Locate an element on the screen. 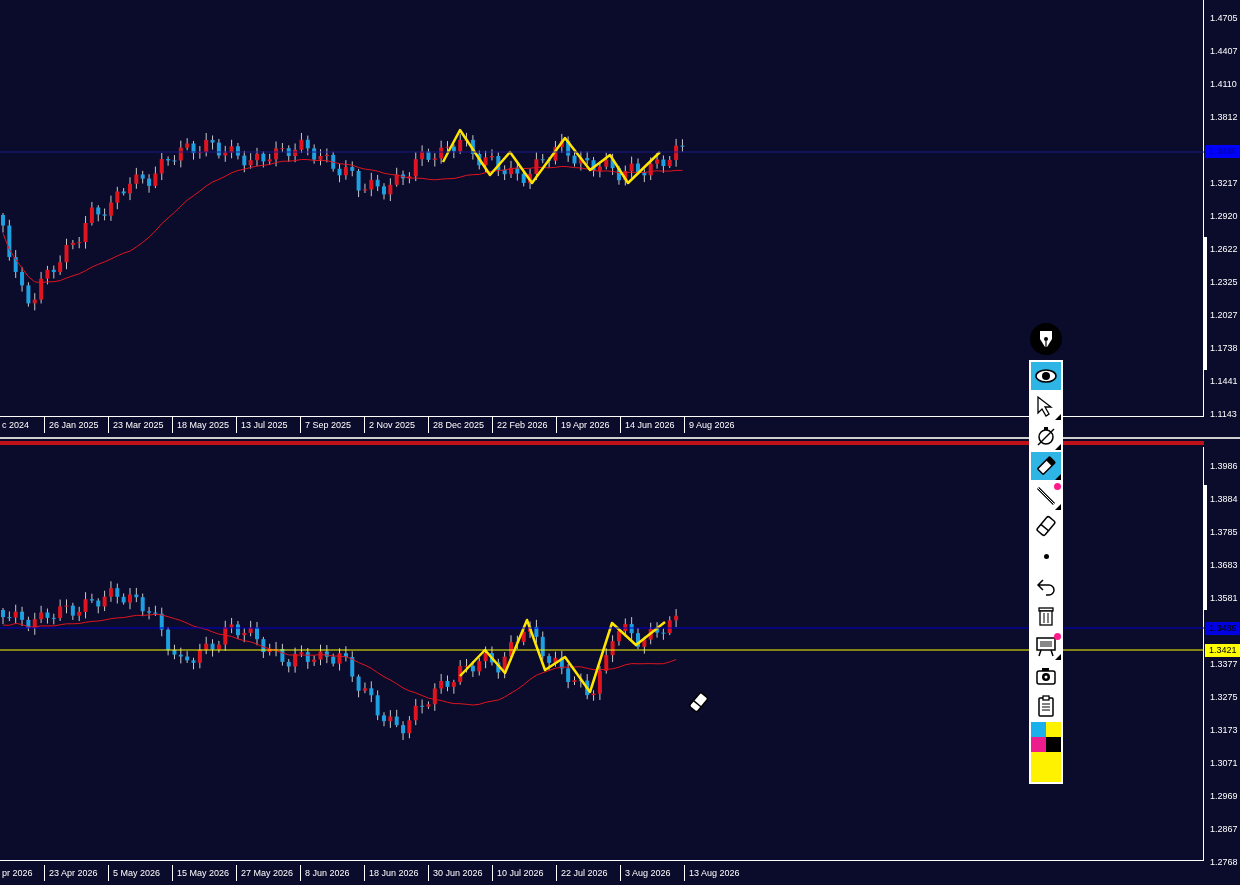 This screenshot has height=885, width=1240. price-label: 1.2768 is located at coordinates (1224, 862).